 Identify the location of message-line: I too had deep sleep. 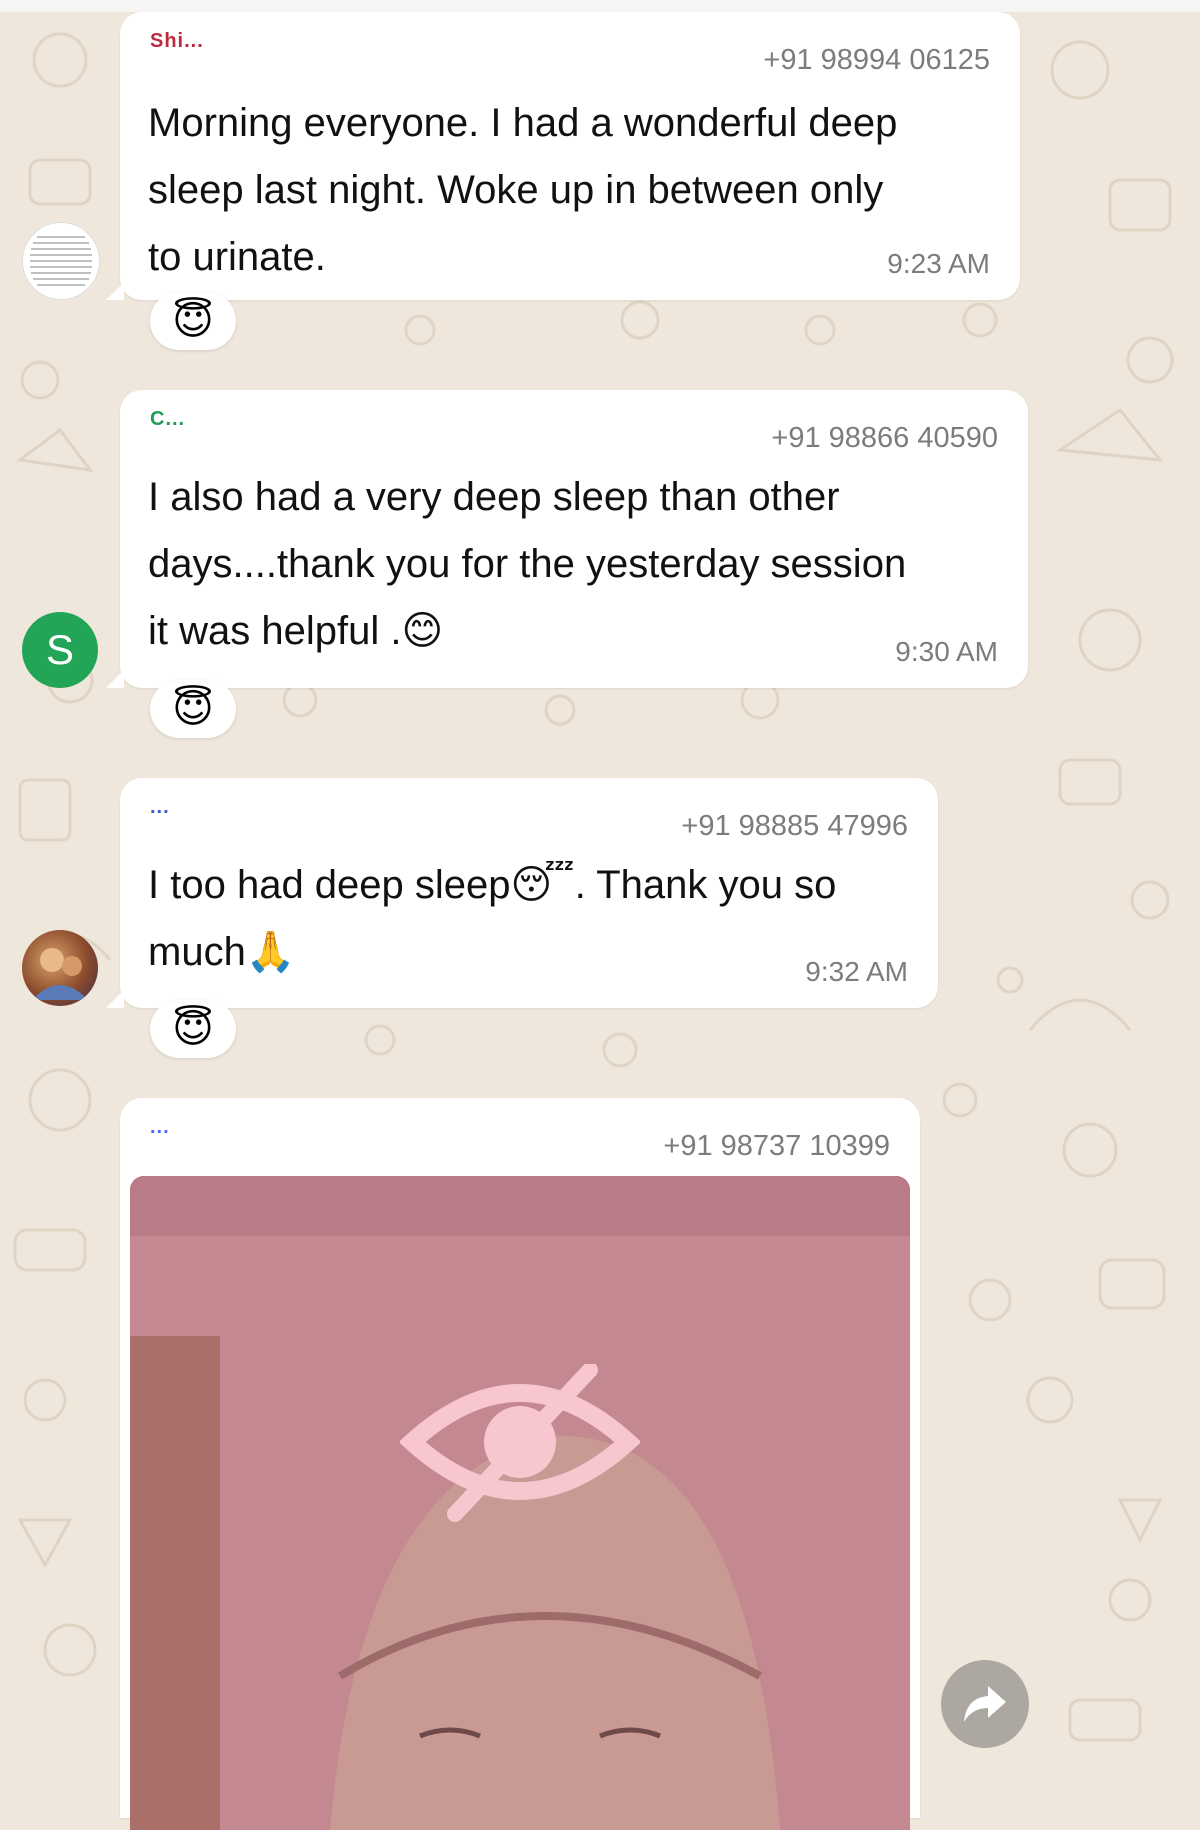
(329, 885).